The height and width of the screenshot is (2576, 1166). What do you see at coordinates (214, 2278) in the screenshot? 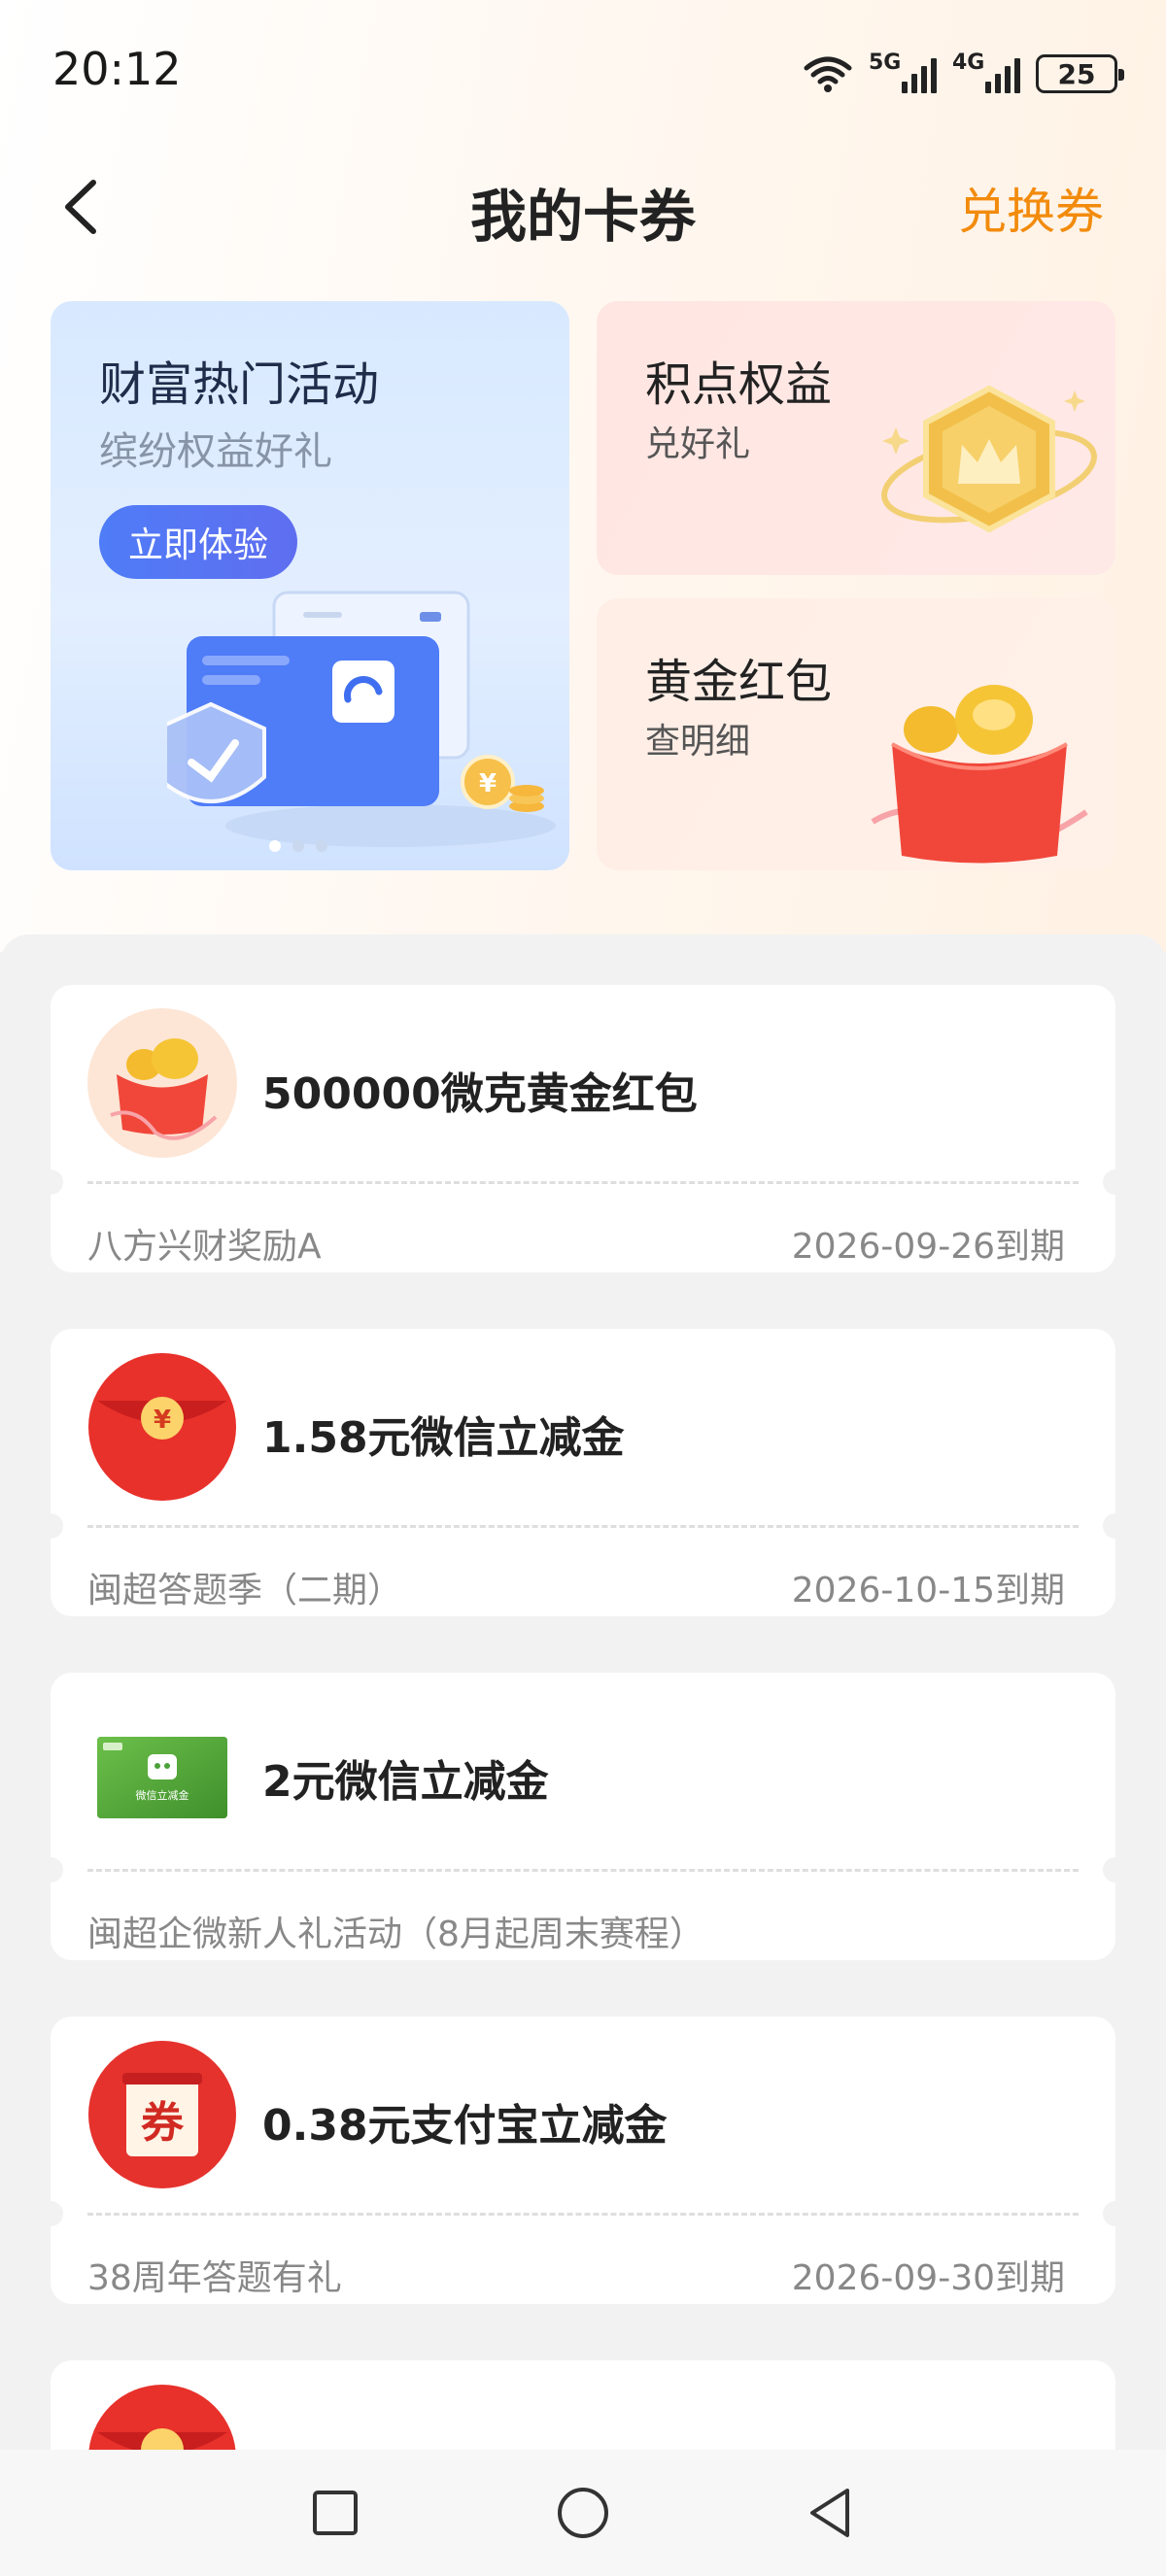
I see `coupon-source: 38周年答题有礼` at bounding box center [214, 2278].